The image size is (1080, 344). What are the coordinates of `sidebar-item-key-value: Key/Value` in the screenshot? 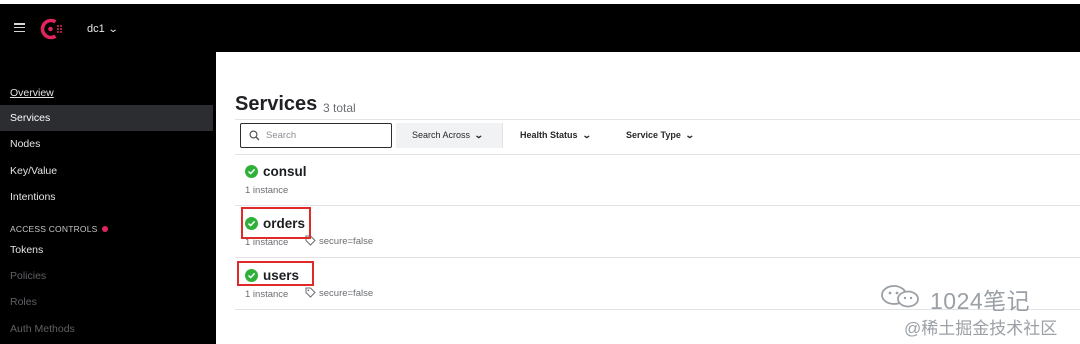 It's located at (106, 171).